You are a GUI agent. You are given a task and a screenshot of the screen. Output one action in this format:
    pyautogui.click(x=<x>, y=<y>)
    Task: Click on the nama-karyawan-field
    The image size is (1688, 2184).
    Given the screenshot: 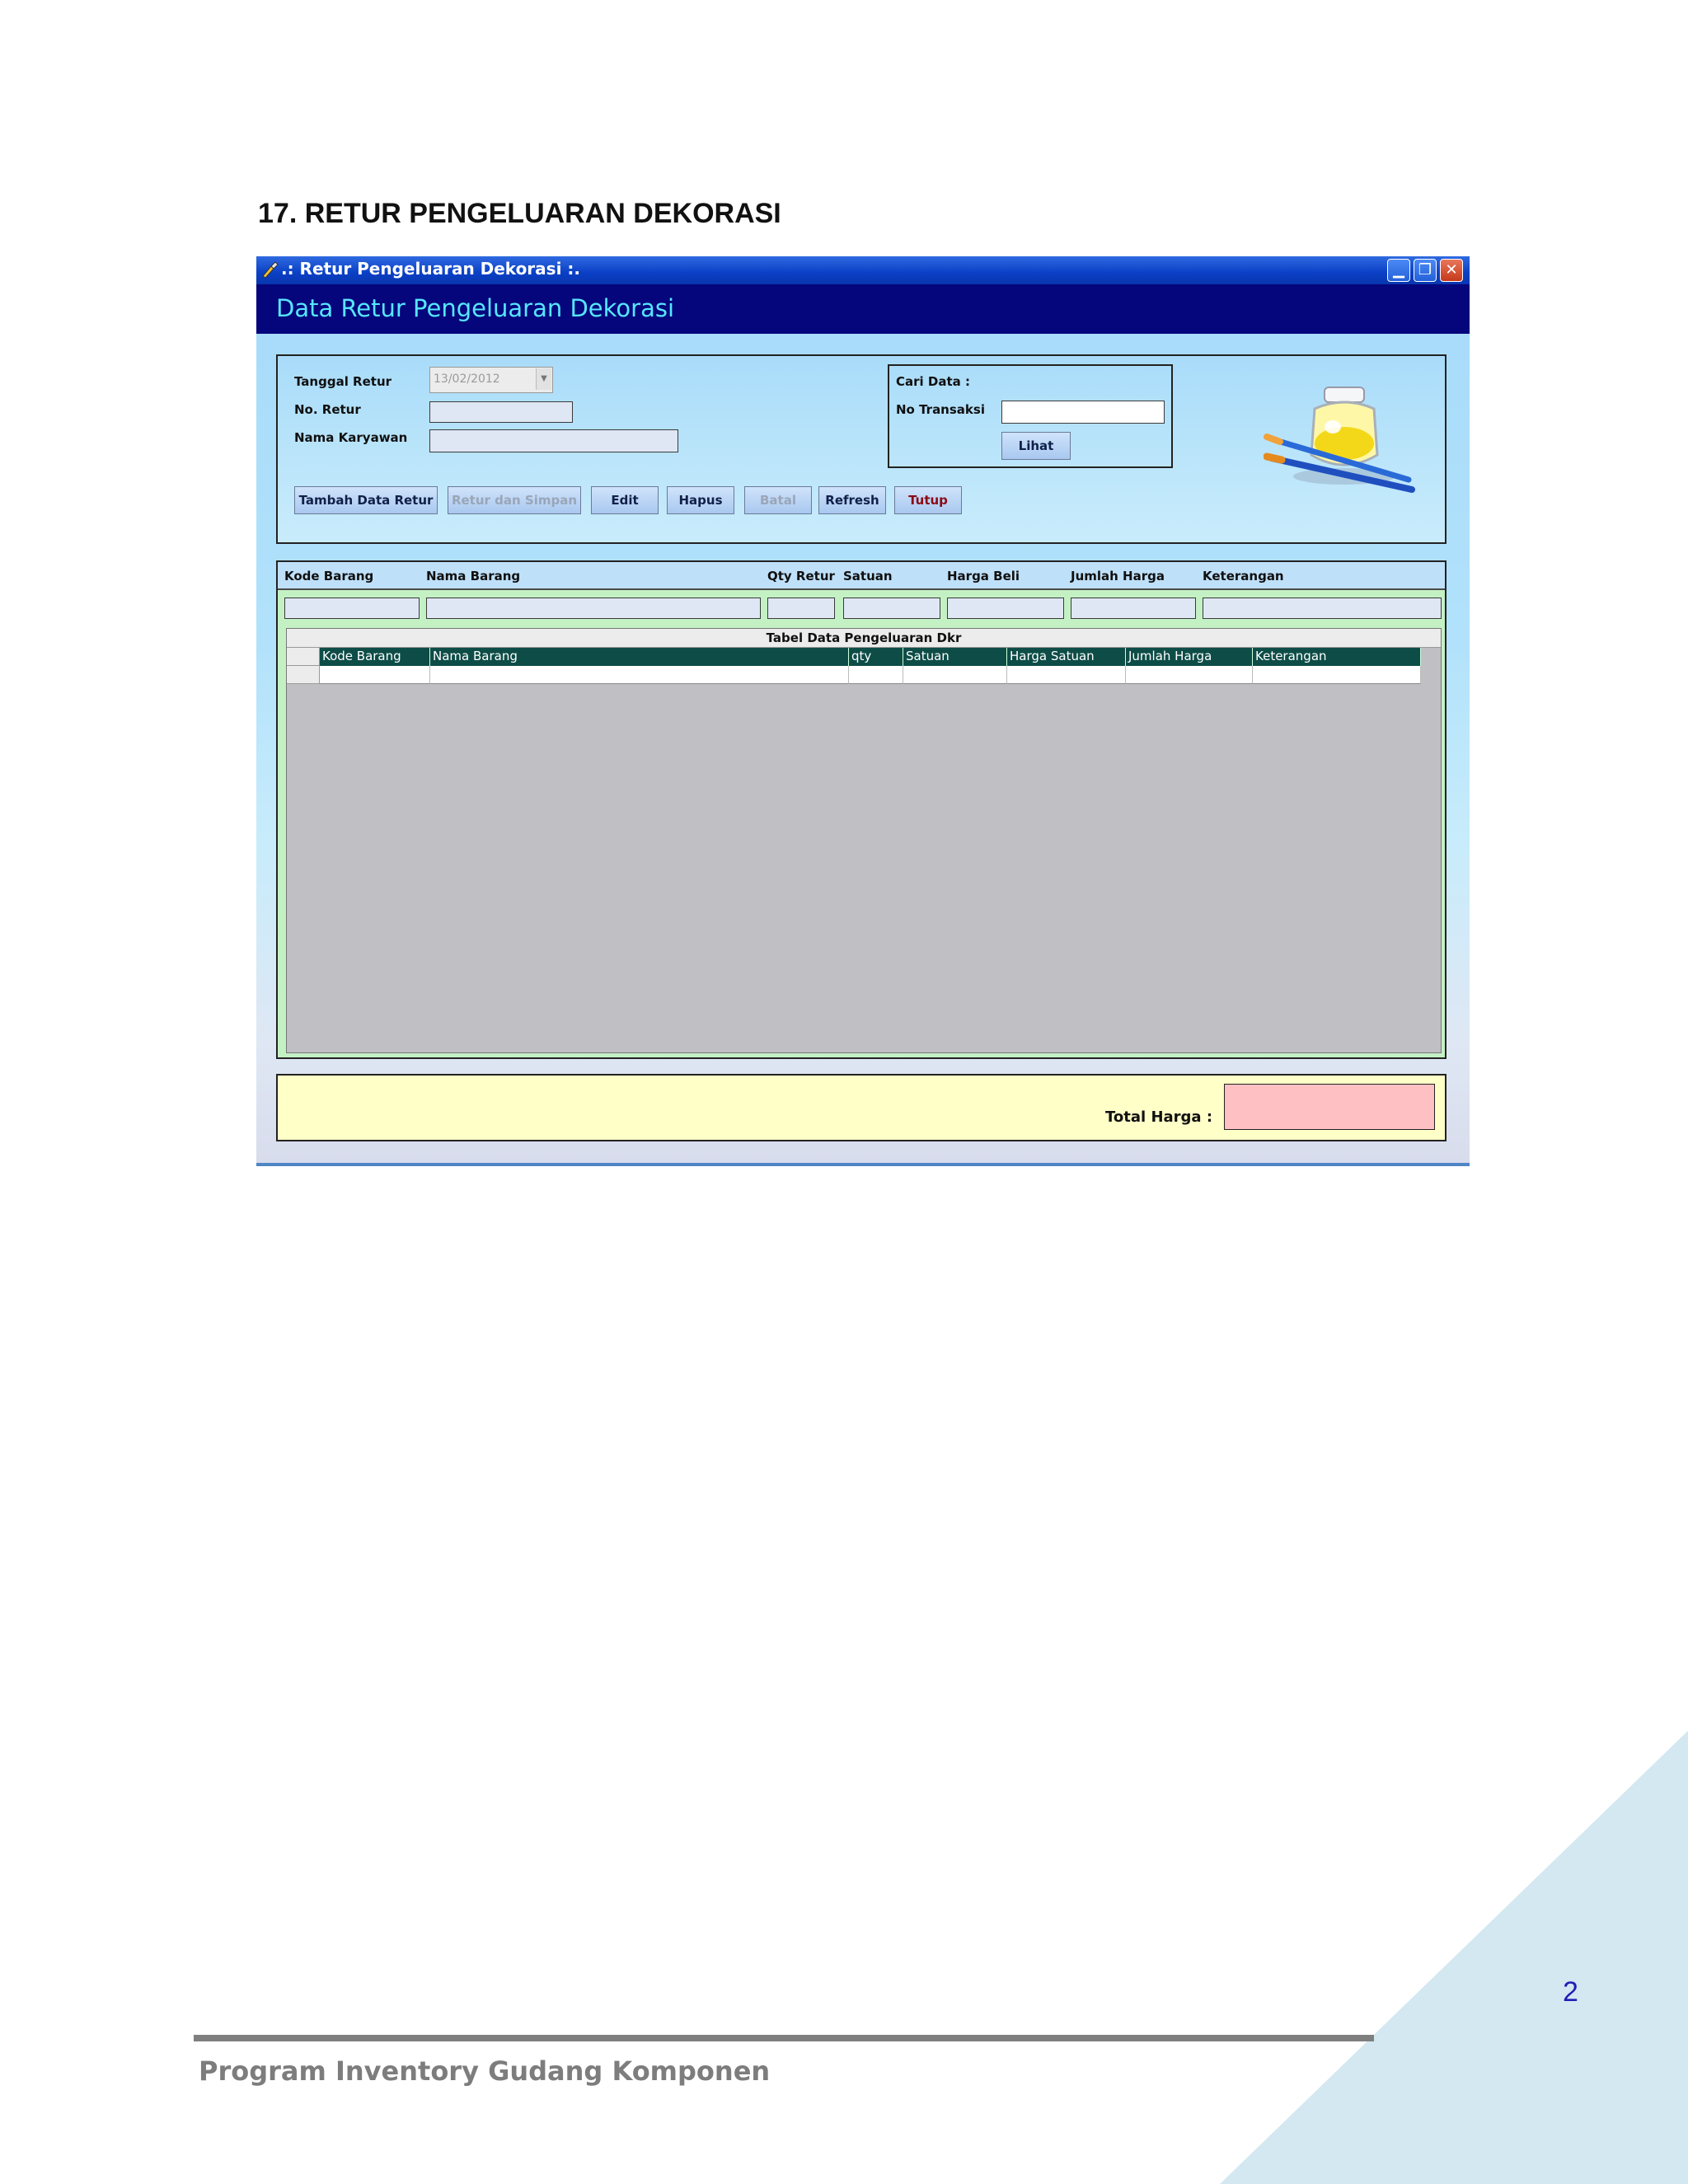 What is the action you would take?
    pyautogui.click(x=553, y=440)
    